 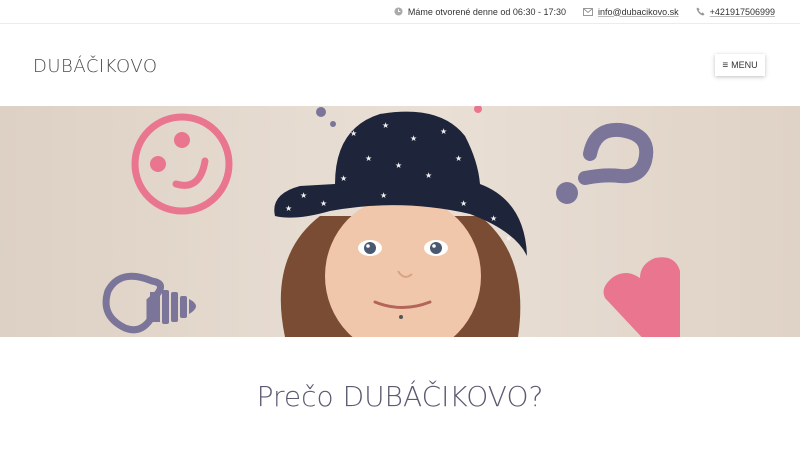 I want to click on menu-button: ≡ MENU, so click(x=740, y=65).